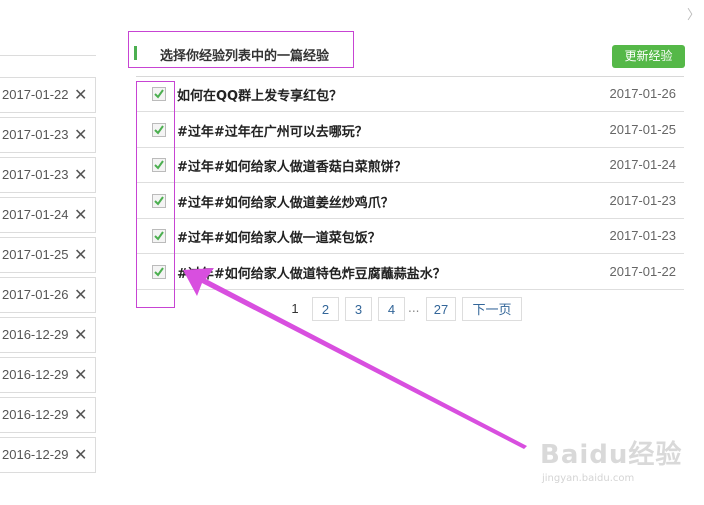 The width and height of the screenshot is (704, 505). I want to click on table-row: #过年#如何给家人做一道菜包饭？ 2017-01-23, so click(410, 236).